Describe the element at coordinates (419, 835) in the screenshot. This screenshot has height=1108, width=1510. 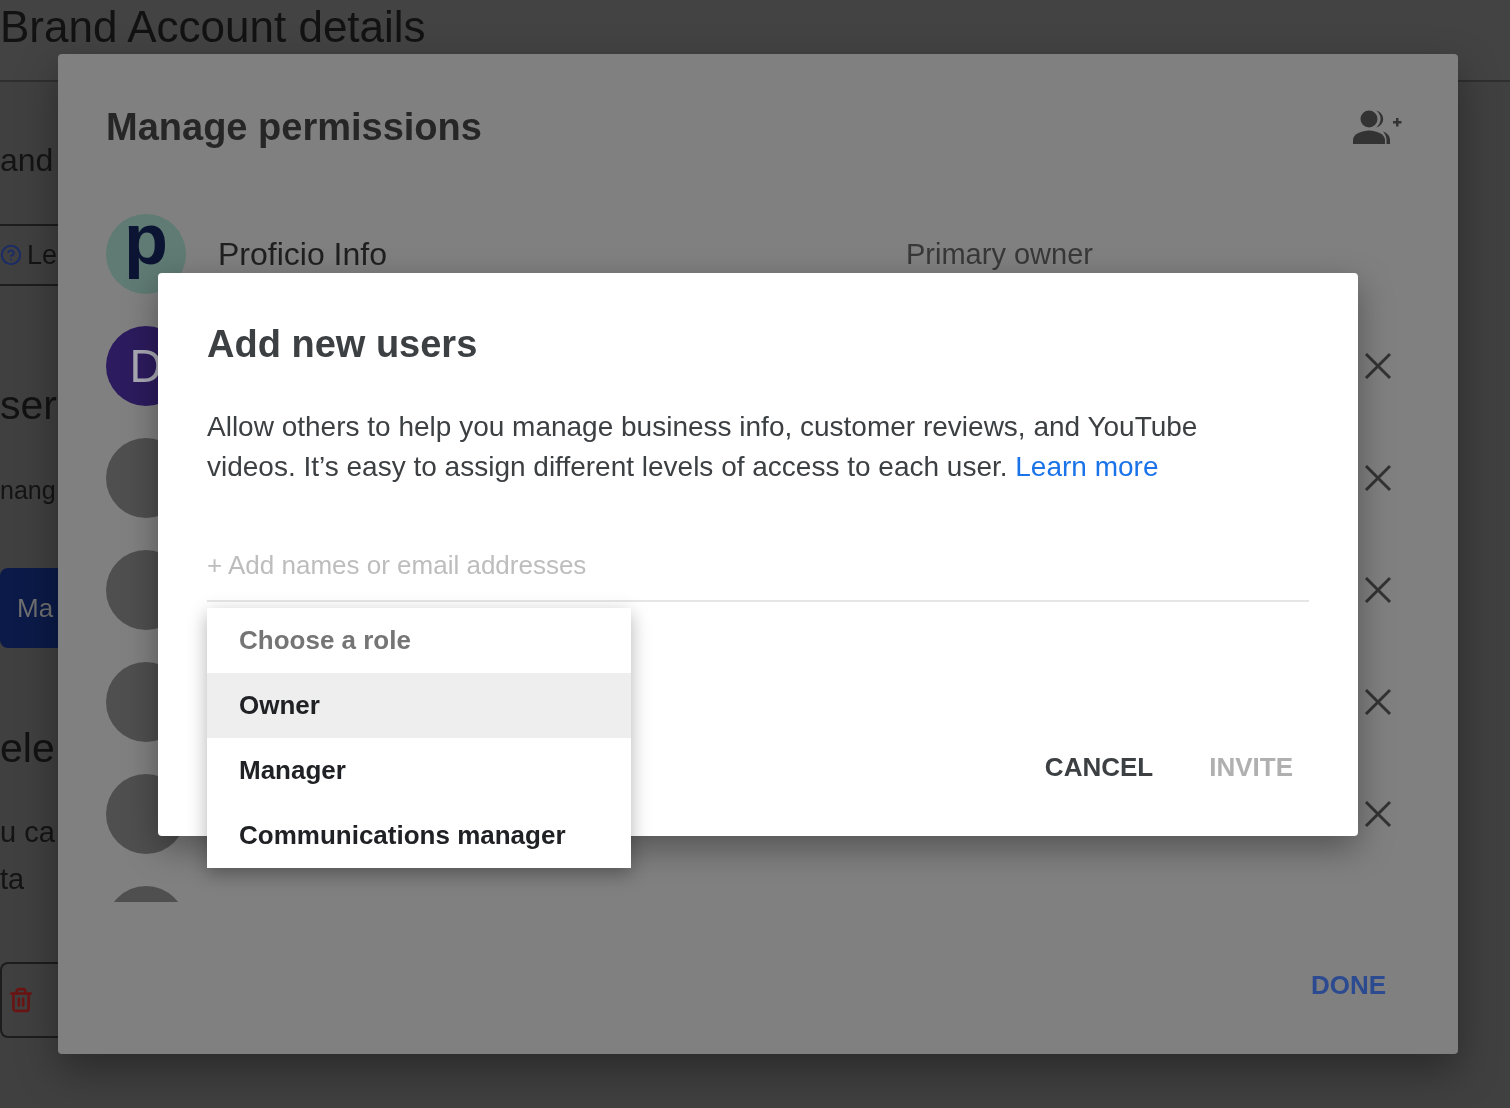
I see `menu-option: Communications manager` at that location.